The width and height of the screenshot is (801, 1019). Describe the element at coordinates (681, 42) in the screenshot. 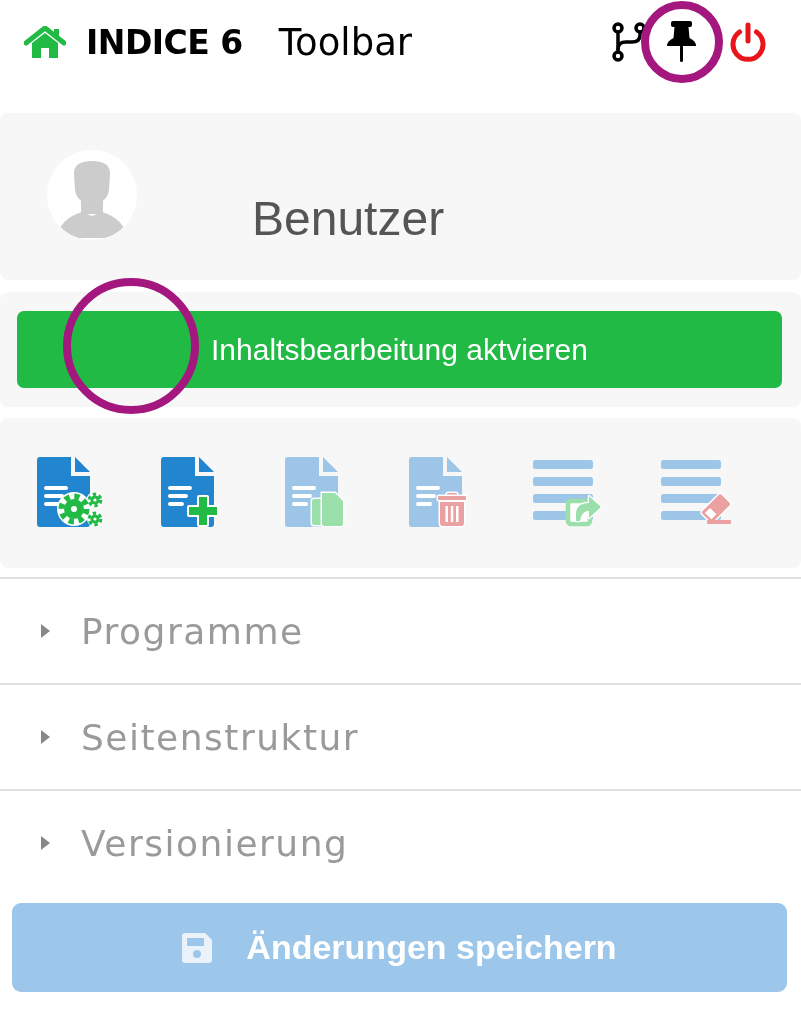

I see `pin-icon` at that location.